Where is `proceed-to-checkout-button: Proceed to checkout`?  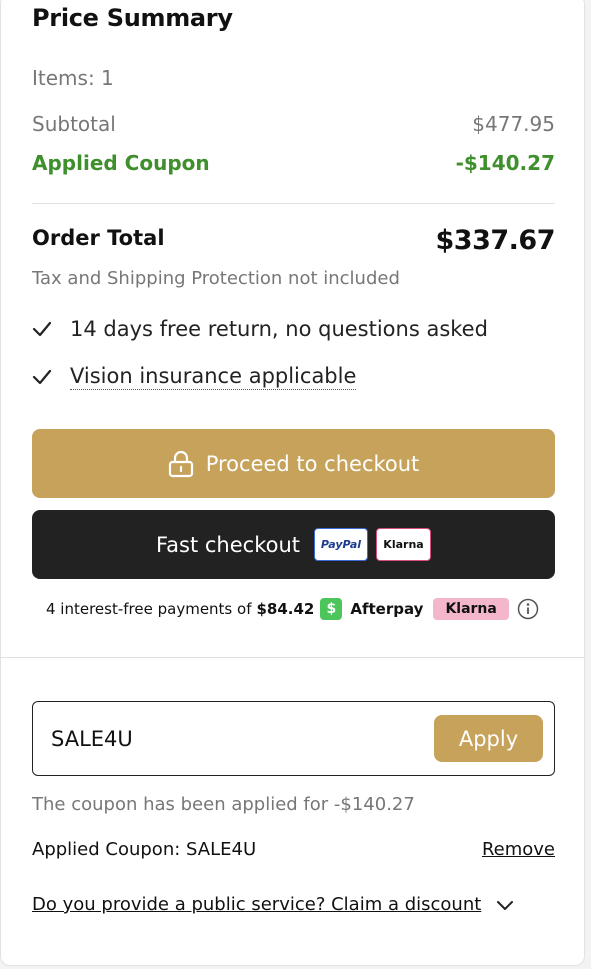 proceed-to-checkout-button: Proceed to checkout is located at coordinates (293, 463).